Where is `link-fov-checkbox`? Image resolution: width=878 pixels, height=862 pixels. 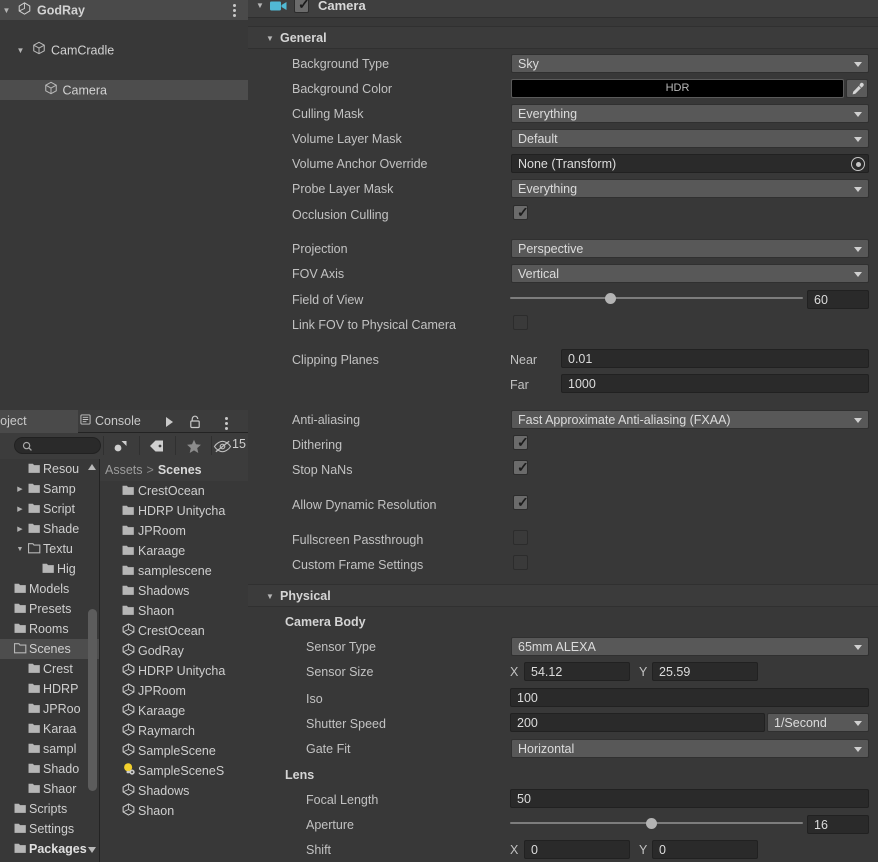
link-fov-checkbox is located at coordinates (520, 322).